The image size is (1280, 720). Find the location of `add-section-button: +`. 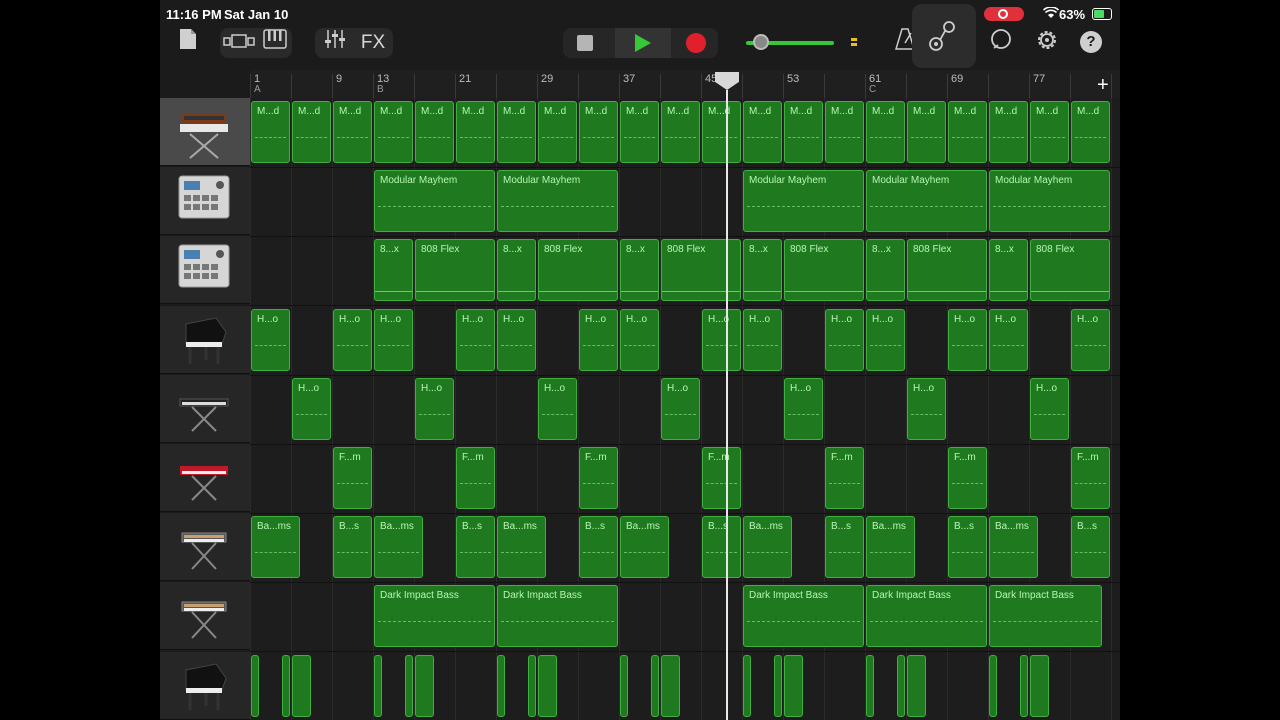

add-section-button: + is located at coordinates (1103, 85).